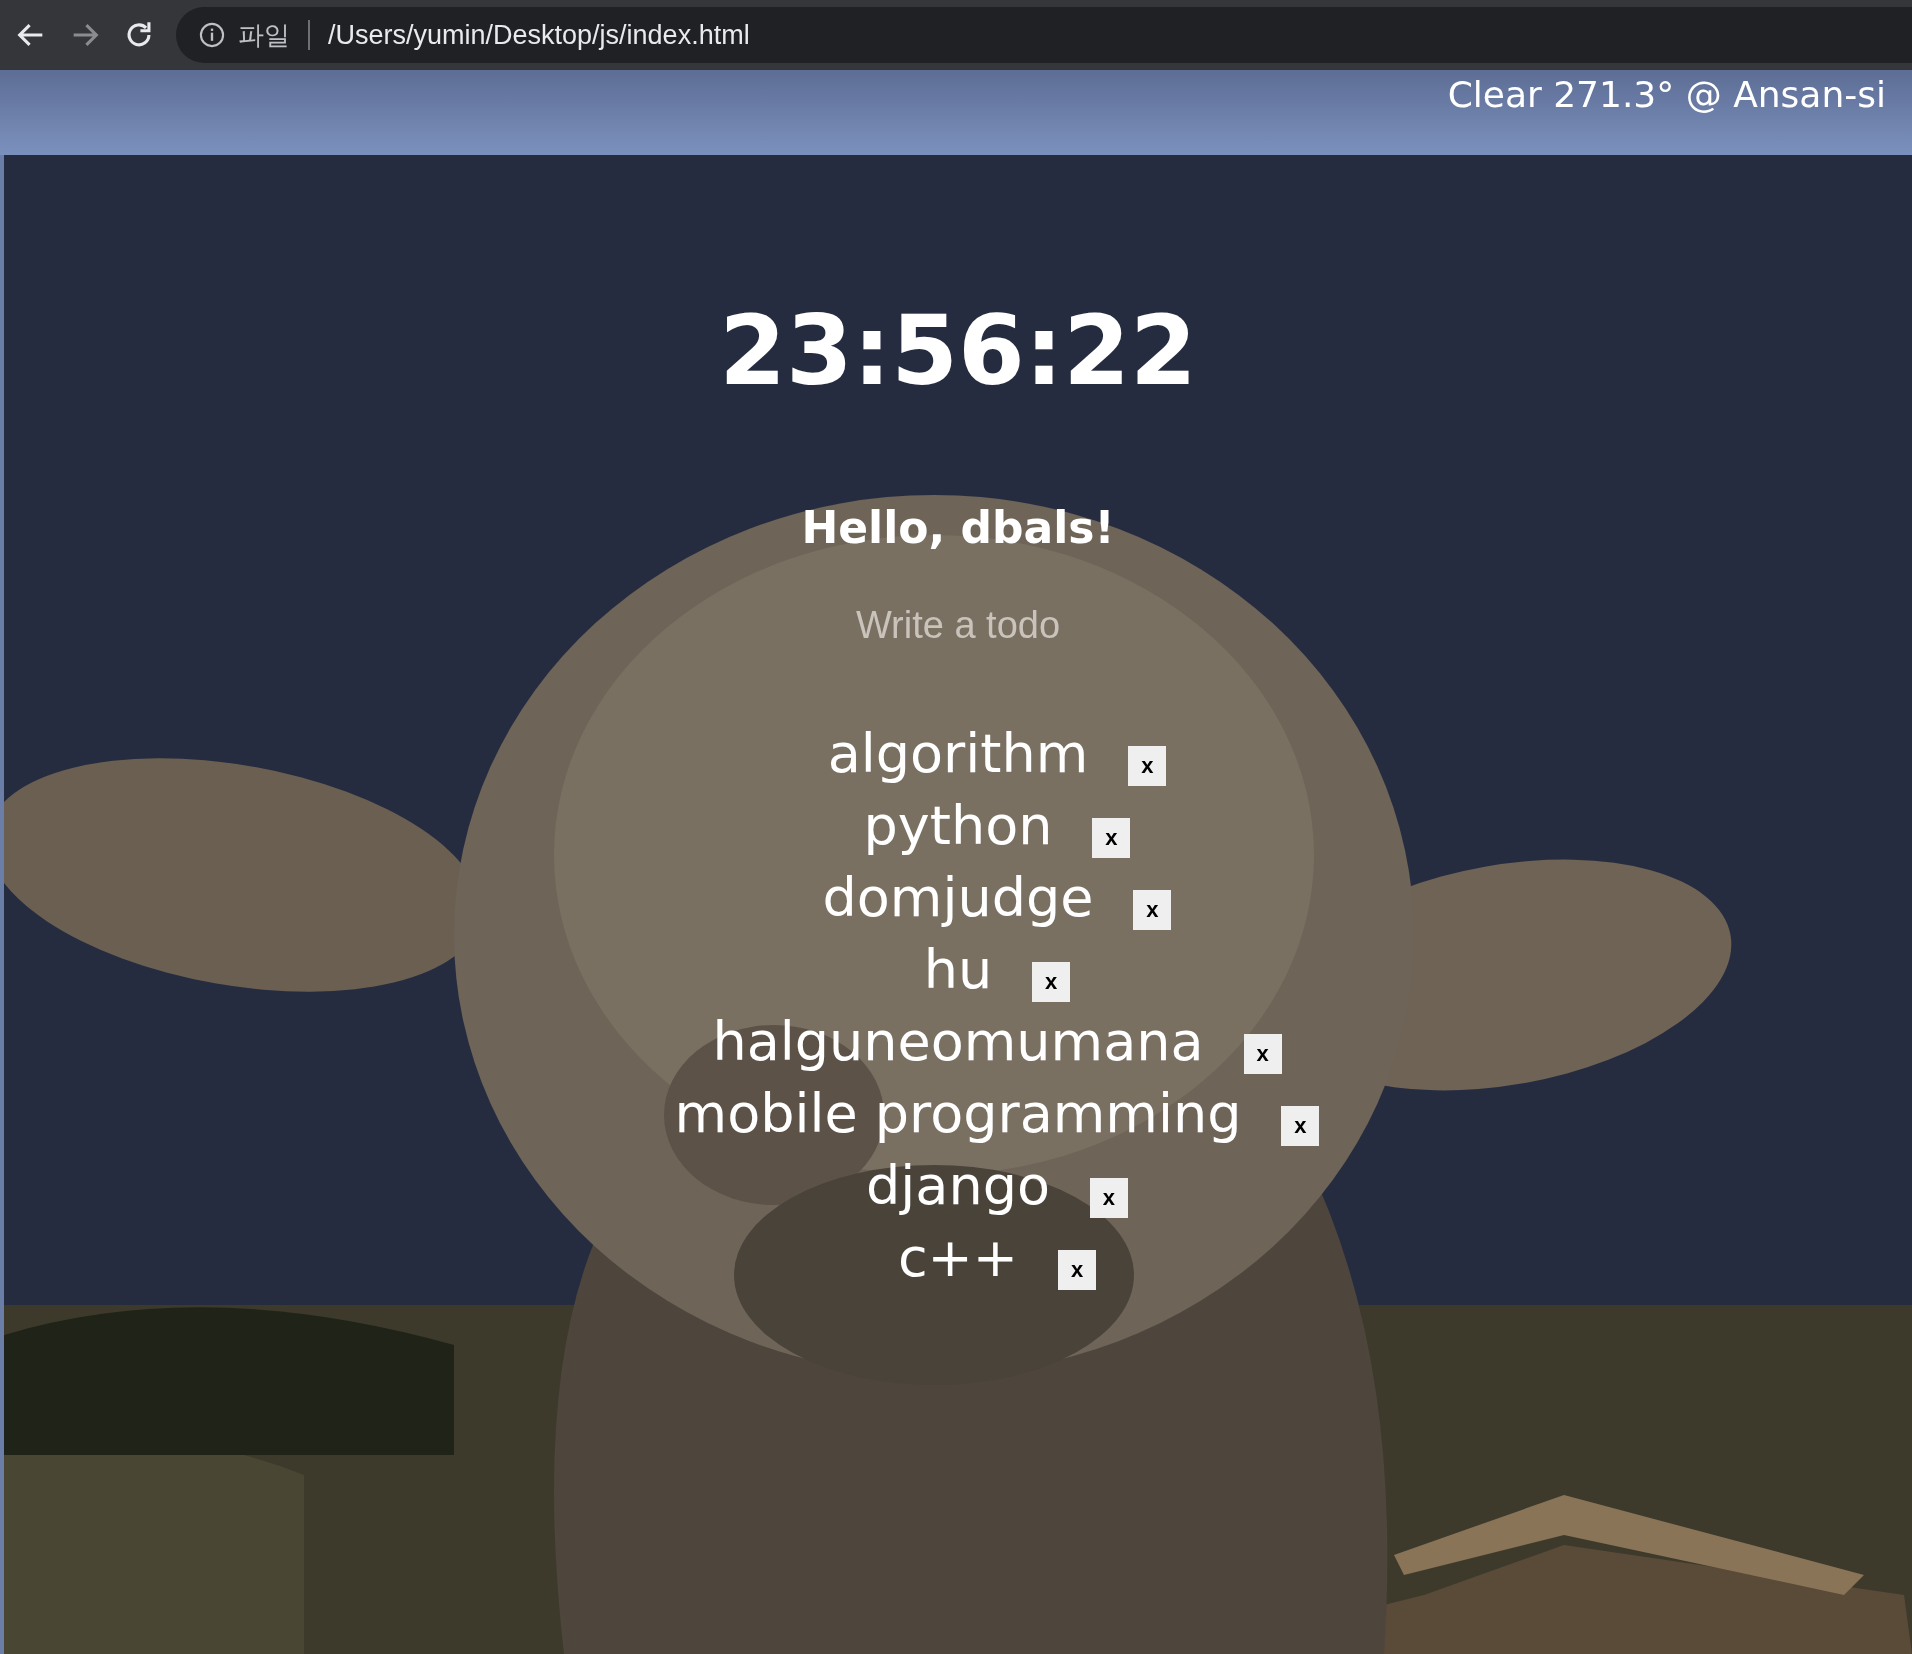  Describe the element at coordinates (958, 898) in the screenshot. I see `todo-text: domjudge` at that location.